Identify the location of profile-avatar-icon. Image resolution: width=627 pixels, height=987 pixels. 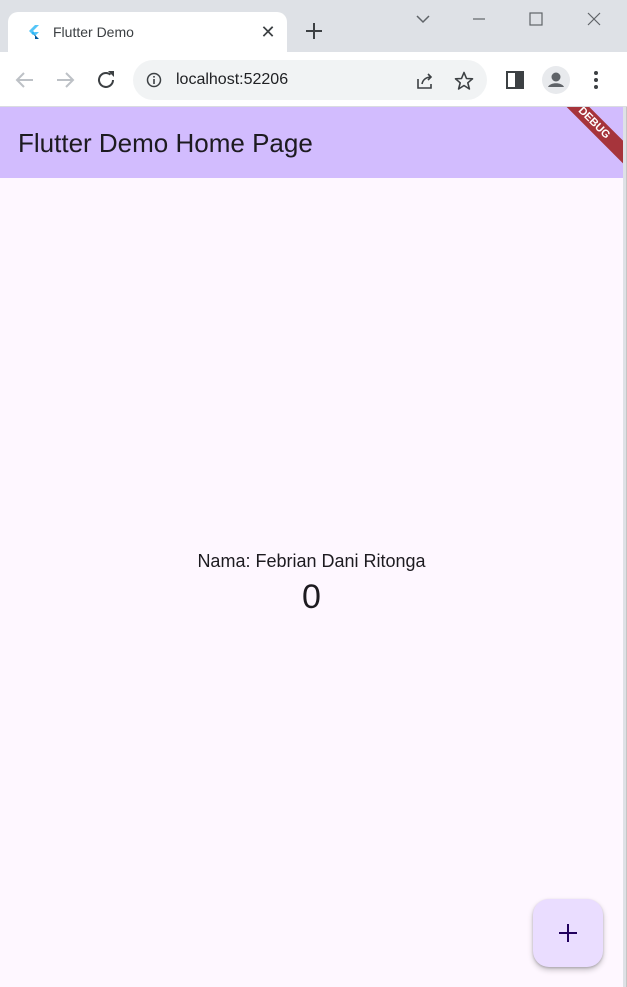
(556, 80).